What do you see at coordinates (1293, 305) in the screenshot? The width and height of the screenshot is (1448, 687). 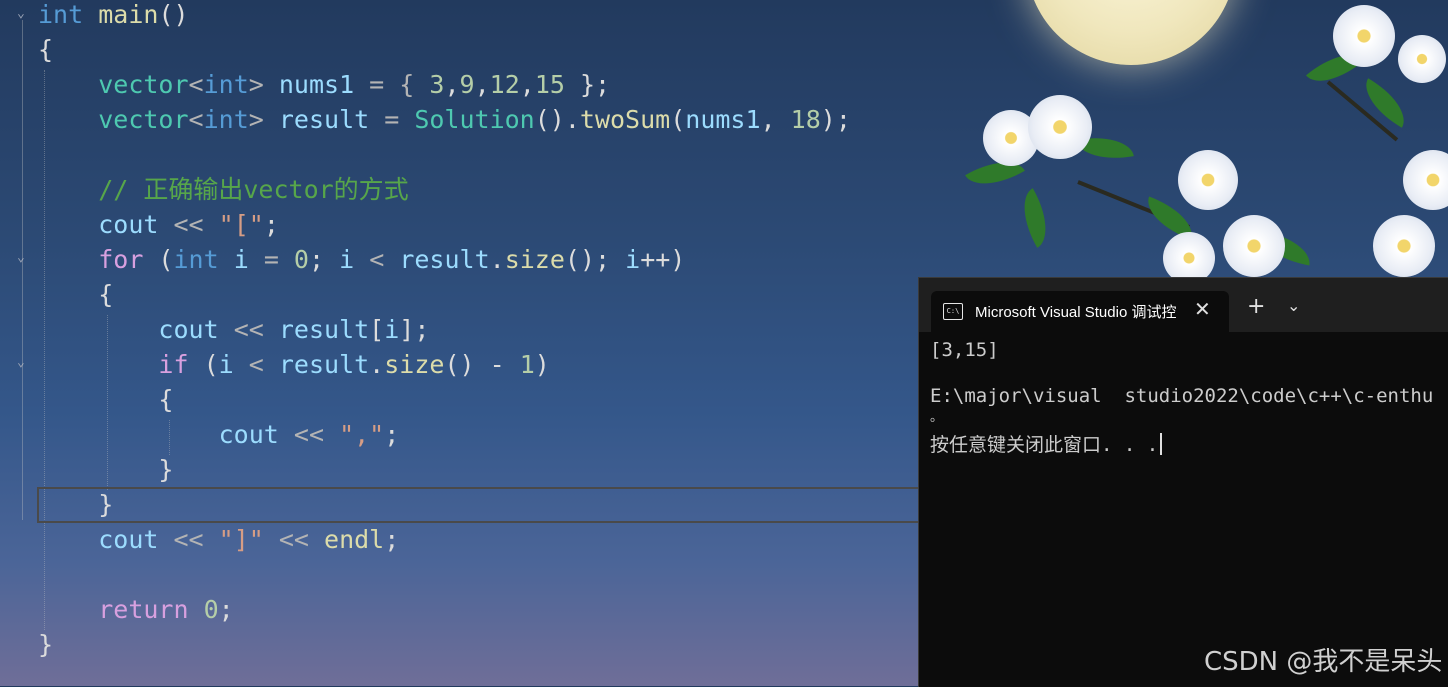 I see `chevron-down-icon: ⌄` at bounding box center [1293, 305].